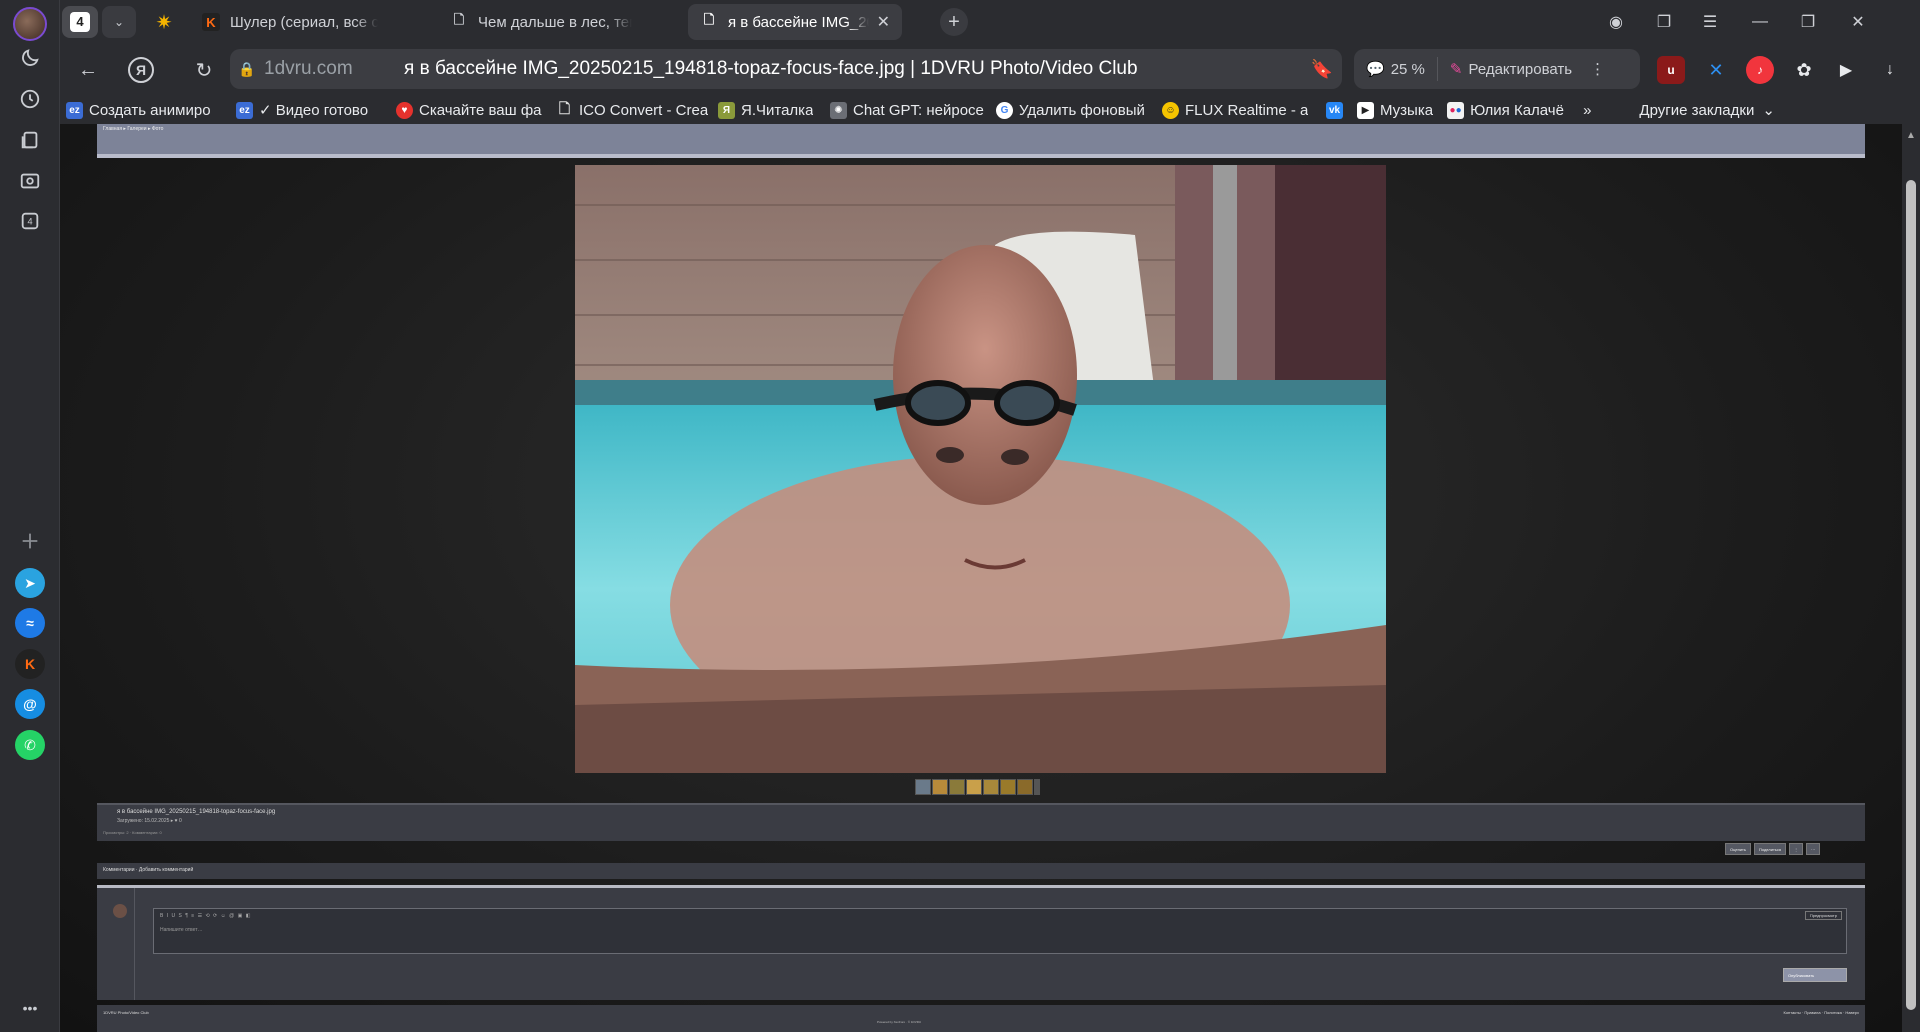 The width and height of the screenshot is (1920, 1032). What do you see at coordinates (541, 22) in the screenshot?
I see `tab-2: 🗋 Чем дальше в лес, тем бо` at bounding box center [541, 22].